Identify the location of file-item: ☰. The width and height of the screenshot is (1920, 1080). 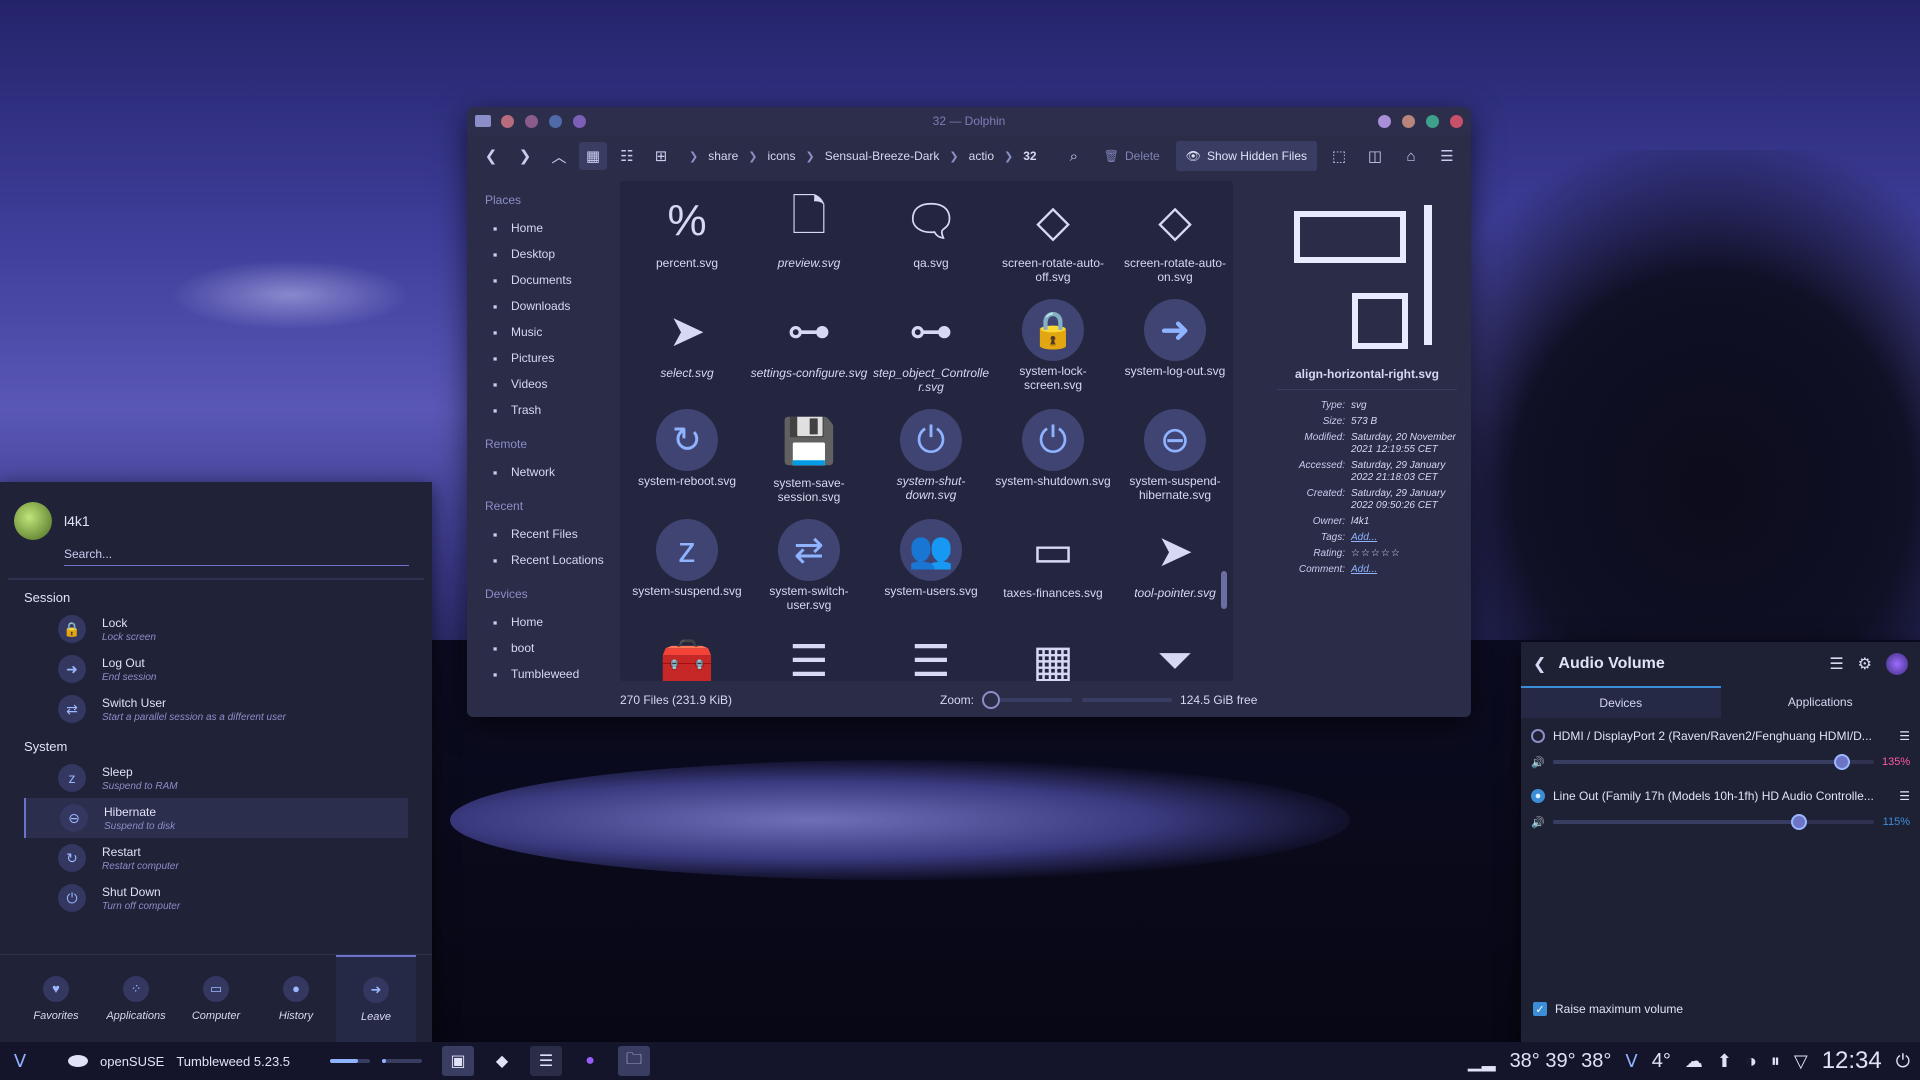
(931, 655).